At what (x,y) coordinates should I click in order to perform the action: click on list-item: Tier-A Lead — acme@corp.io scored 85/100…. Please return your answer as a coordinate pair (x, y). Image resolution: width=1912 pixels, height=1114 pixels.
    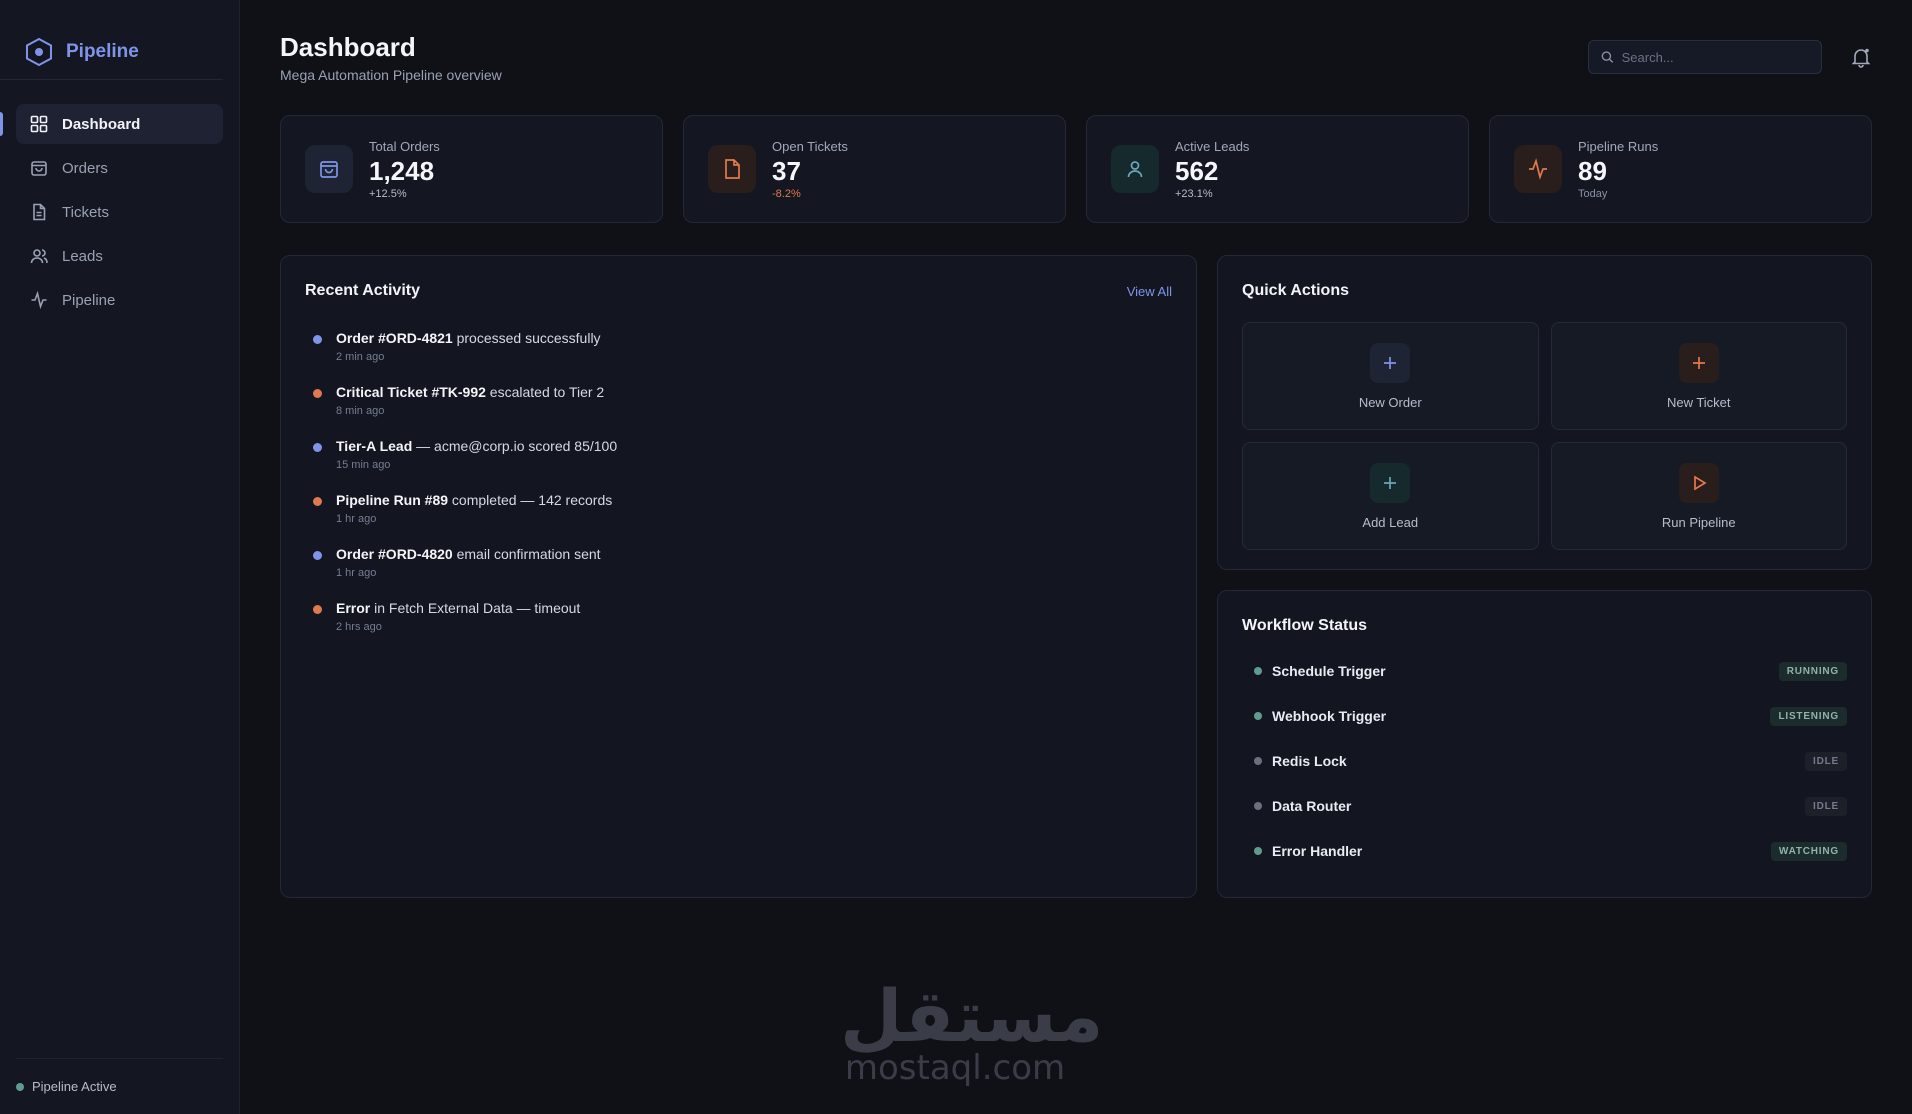
    Looking at the image, I should click on (738, 454).